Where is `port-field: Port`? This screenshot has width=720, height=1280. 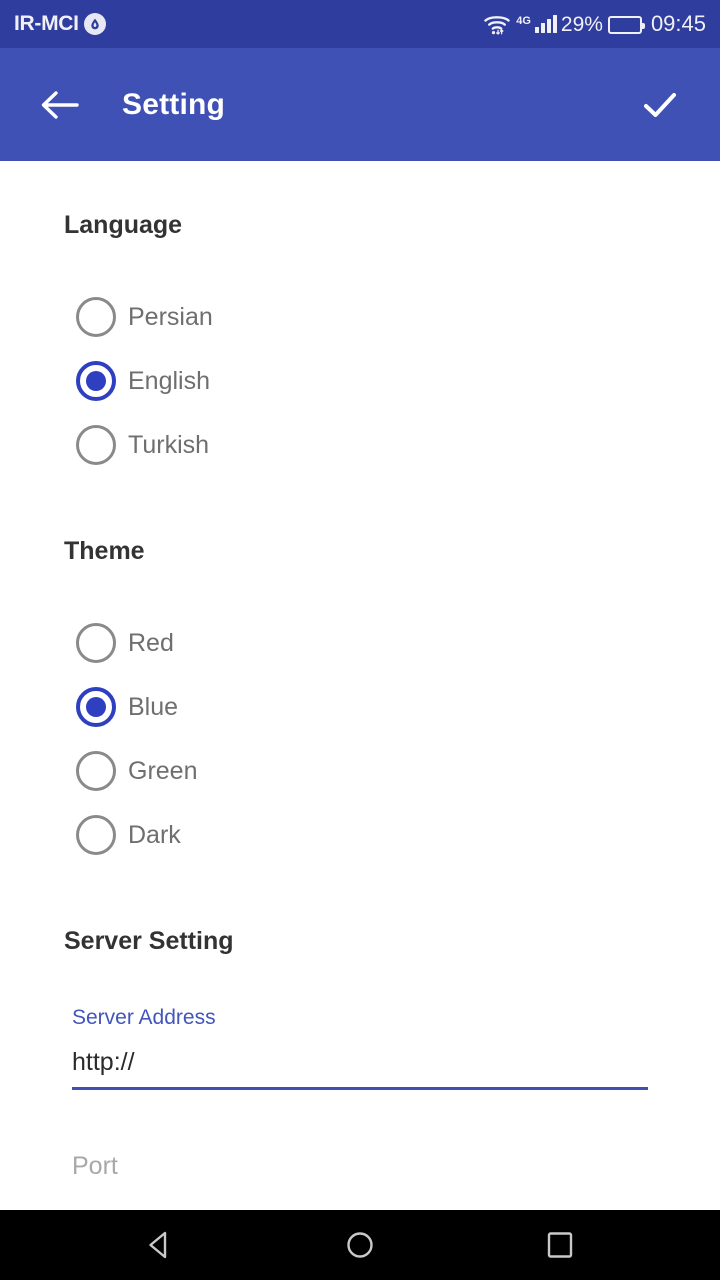
port-field: Port is located at coordinates (360, 1166).